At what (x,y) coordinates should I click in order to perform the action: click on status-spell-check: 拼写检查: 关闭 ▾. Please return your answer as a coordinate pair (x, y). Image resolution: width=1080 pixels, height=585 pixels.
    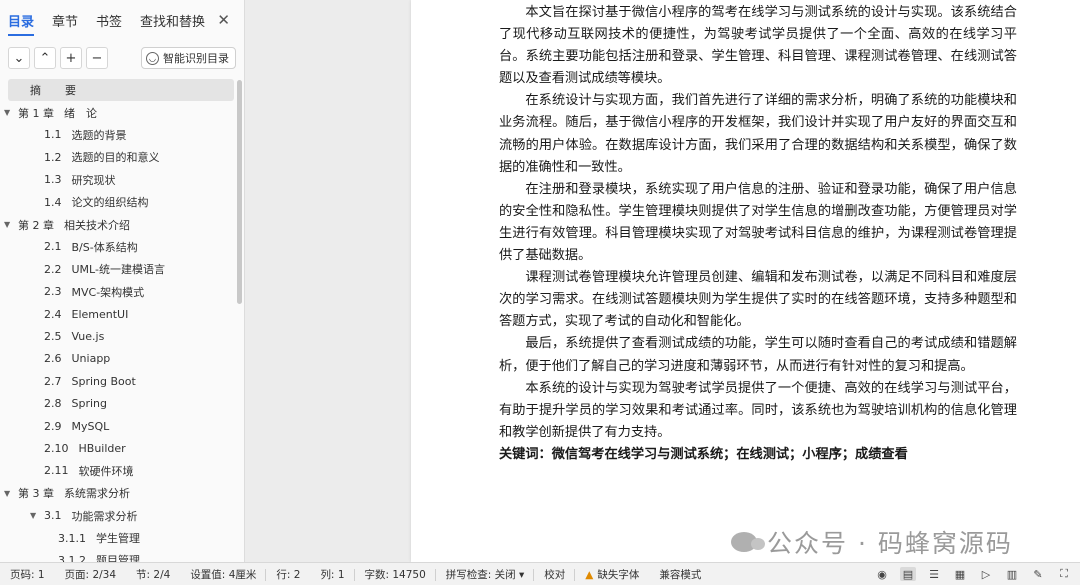
    Looking at the image, I should click on (485, 574).